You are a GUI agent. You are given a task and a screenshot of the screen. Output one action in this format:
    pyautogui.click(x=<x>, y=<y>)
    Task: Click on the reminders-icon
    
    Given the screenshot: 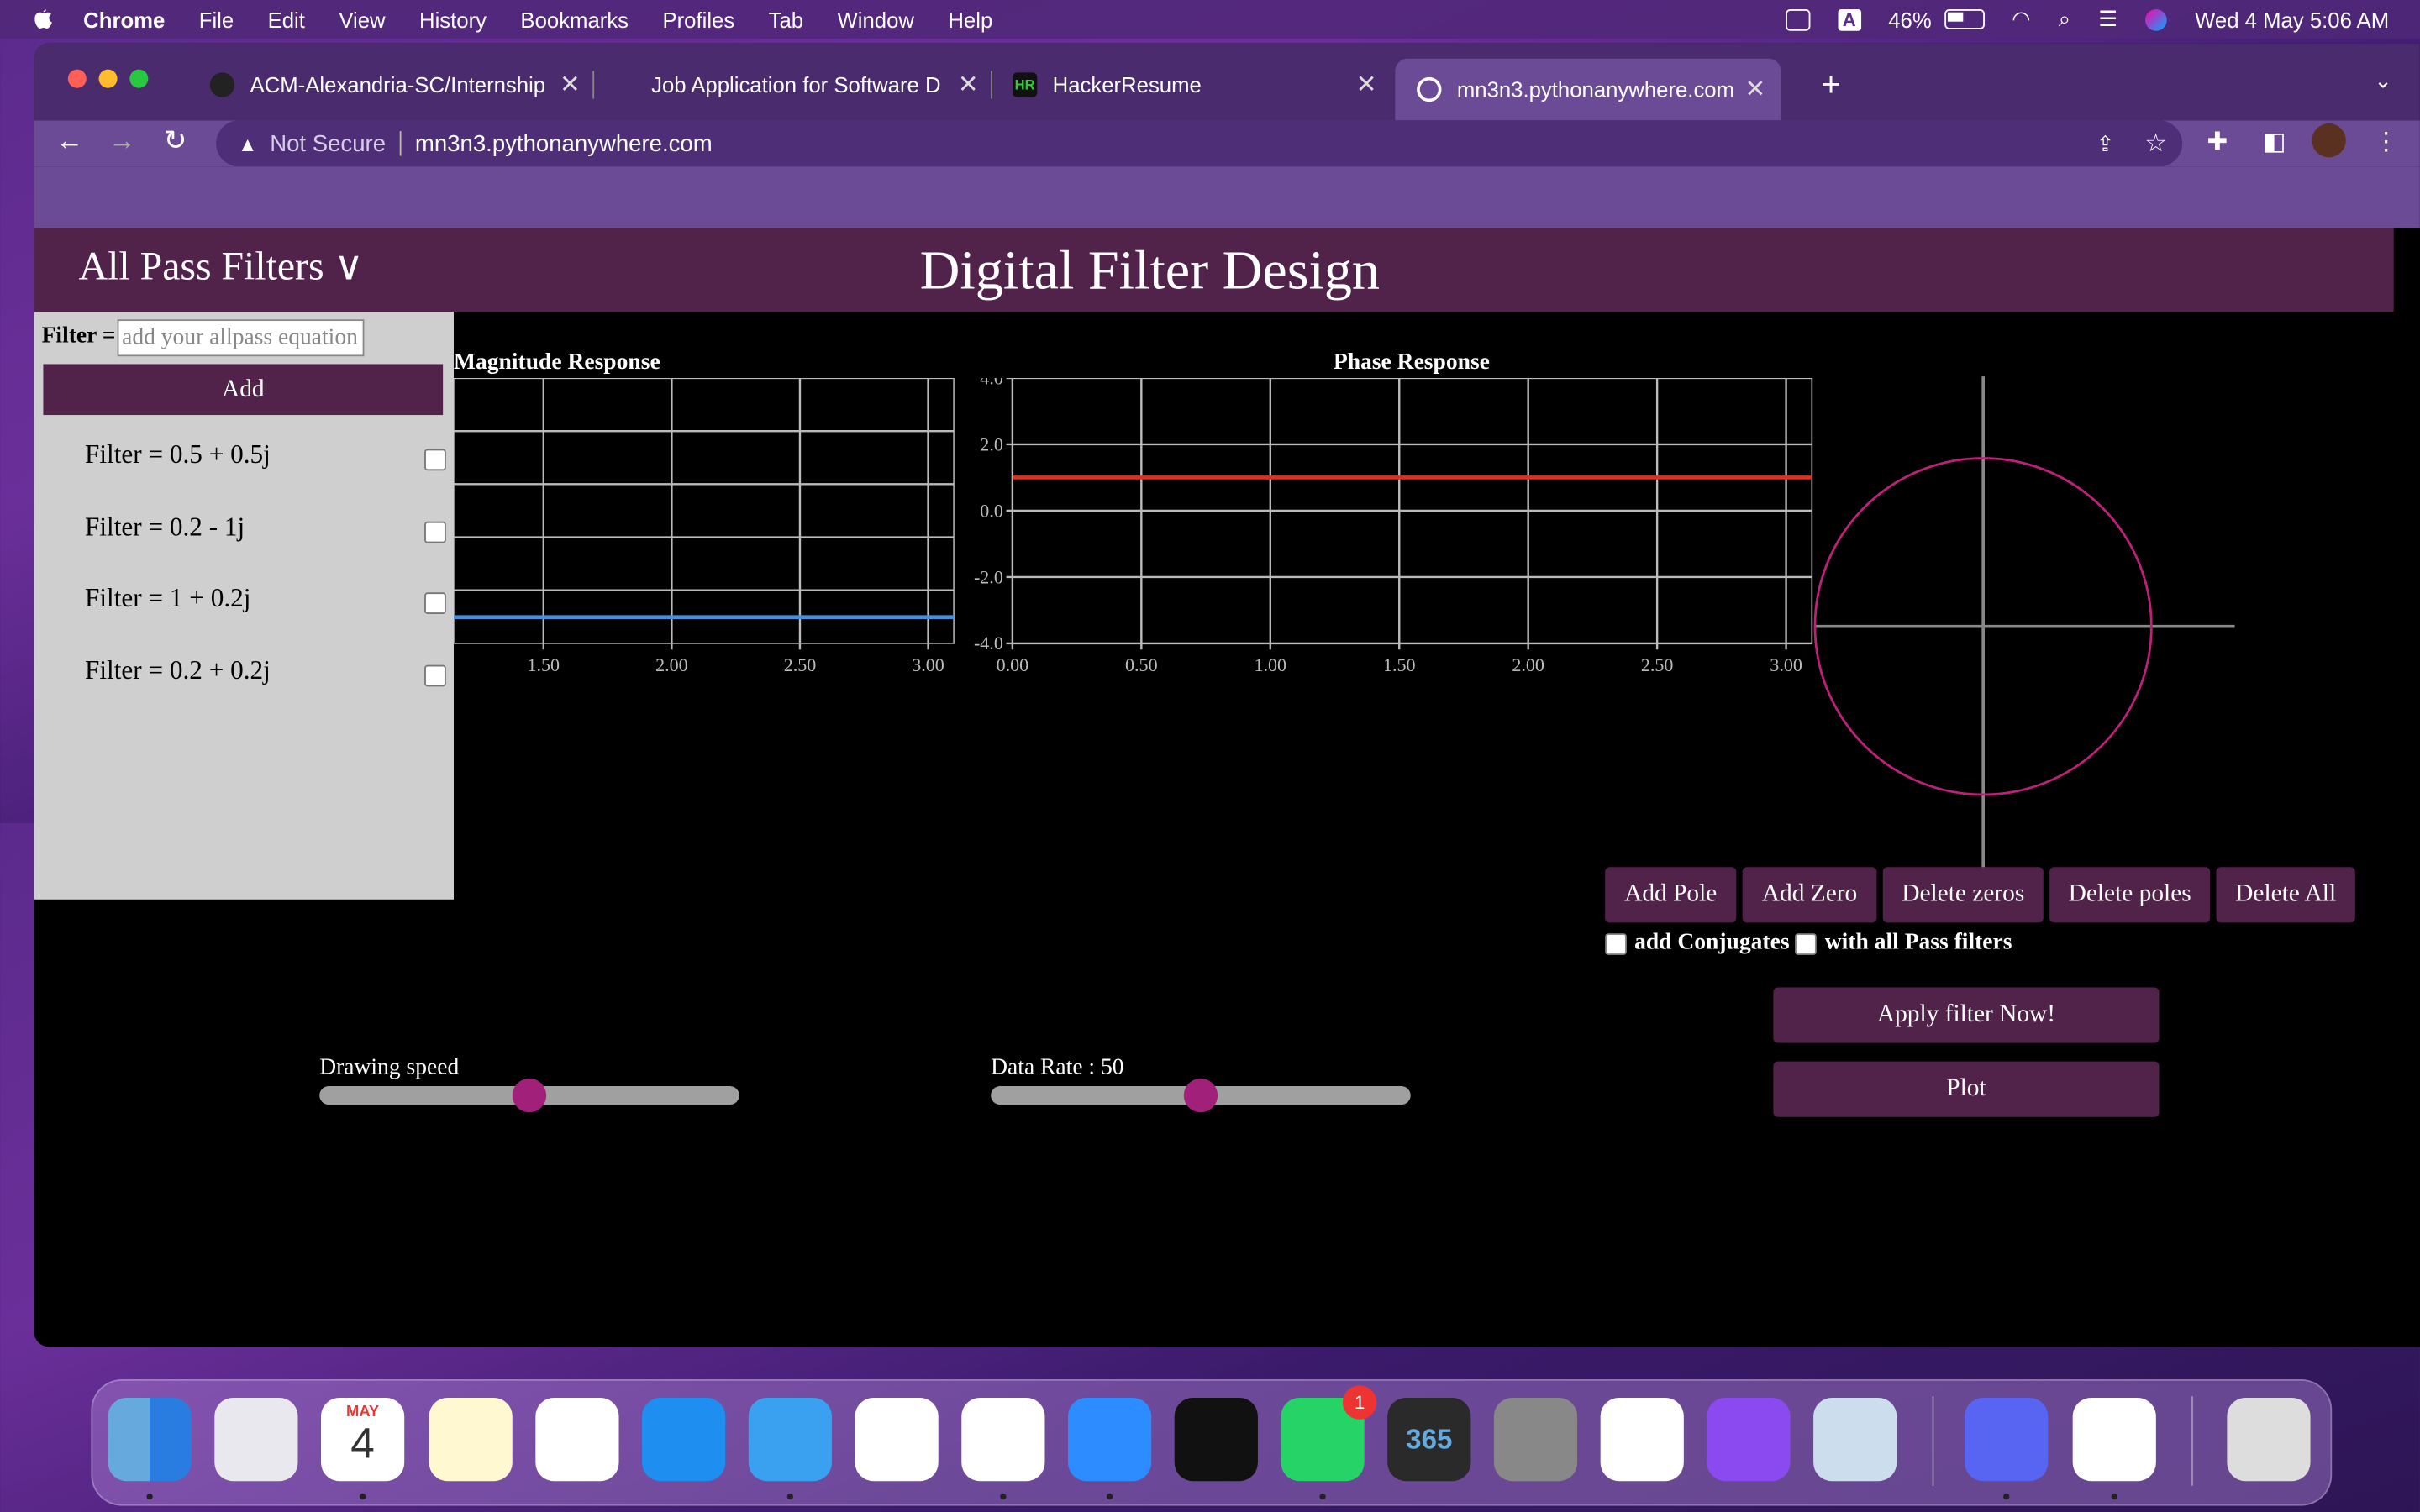 What is the action you would take?
    pyautogui.click(x=577, y=1440)
    